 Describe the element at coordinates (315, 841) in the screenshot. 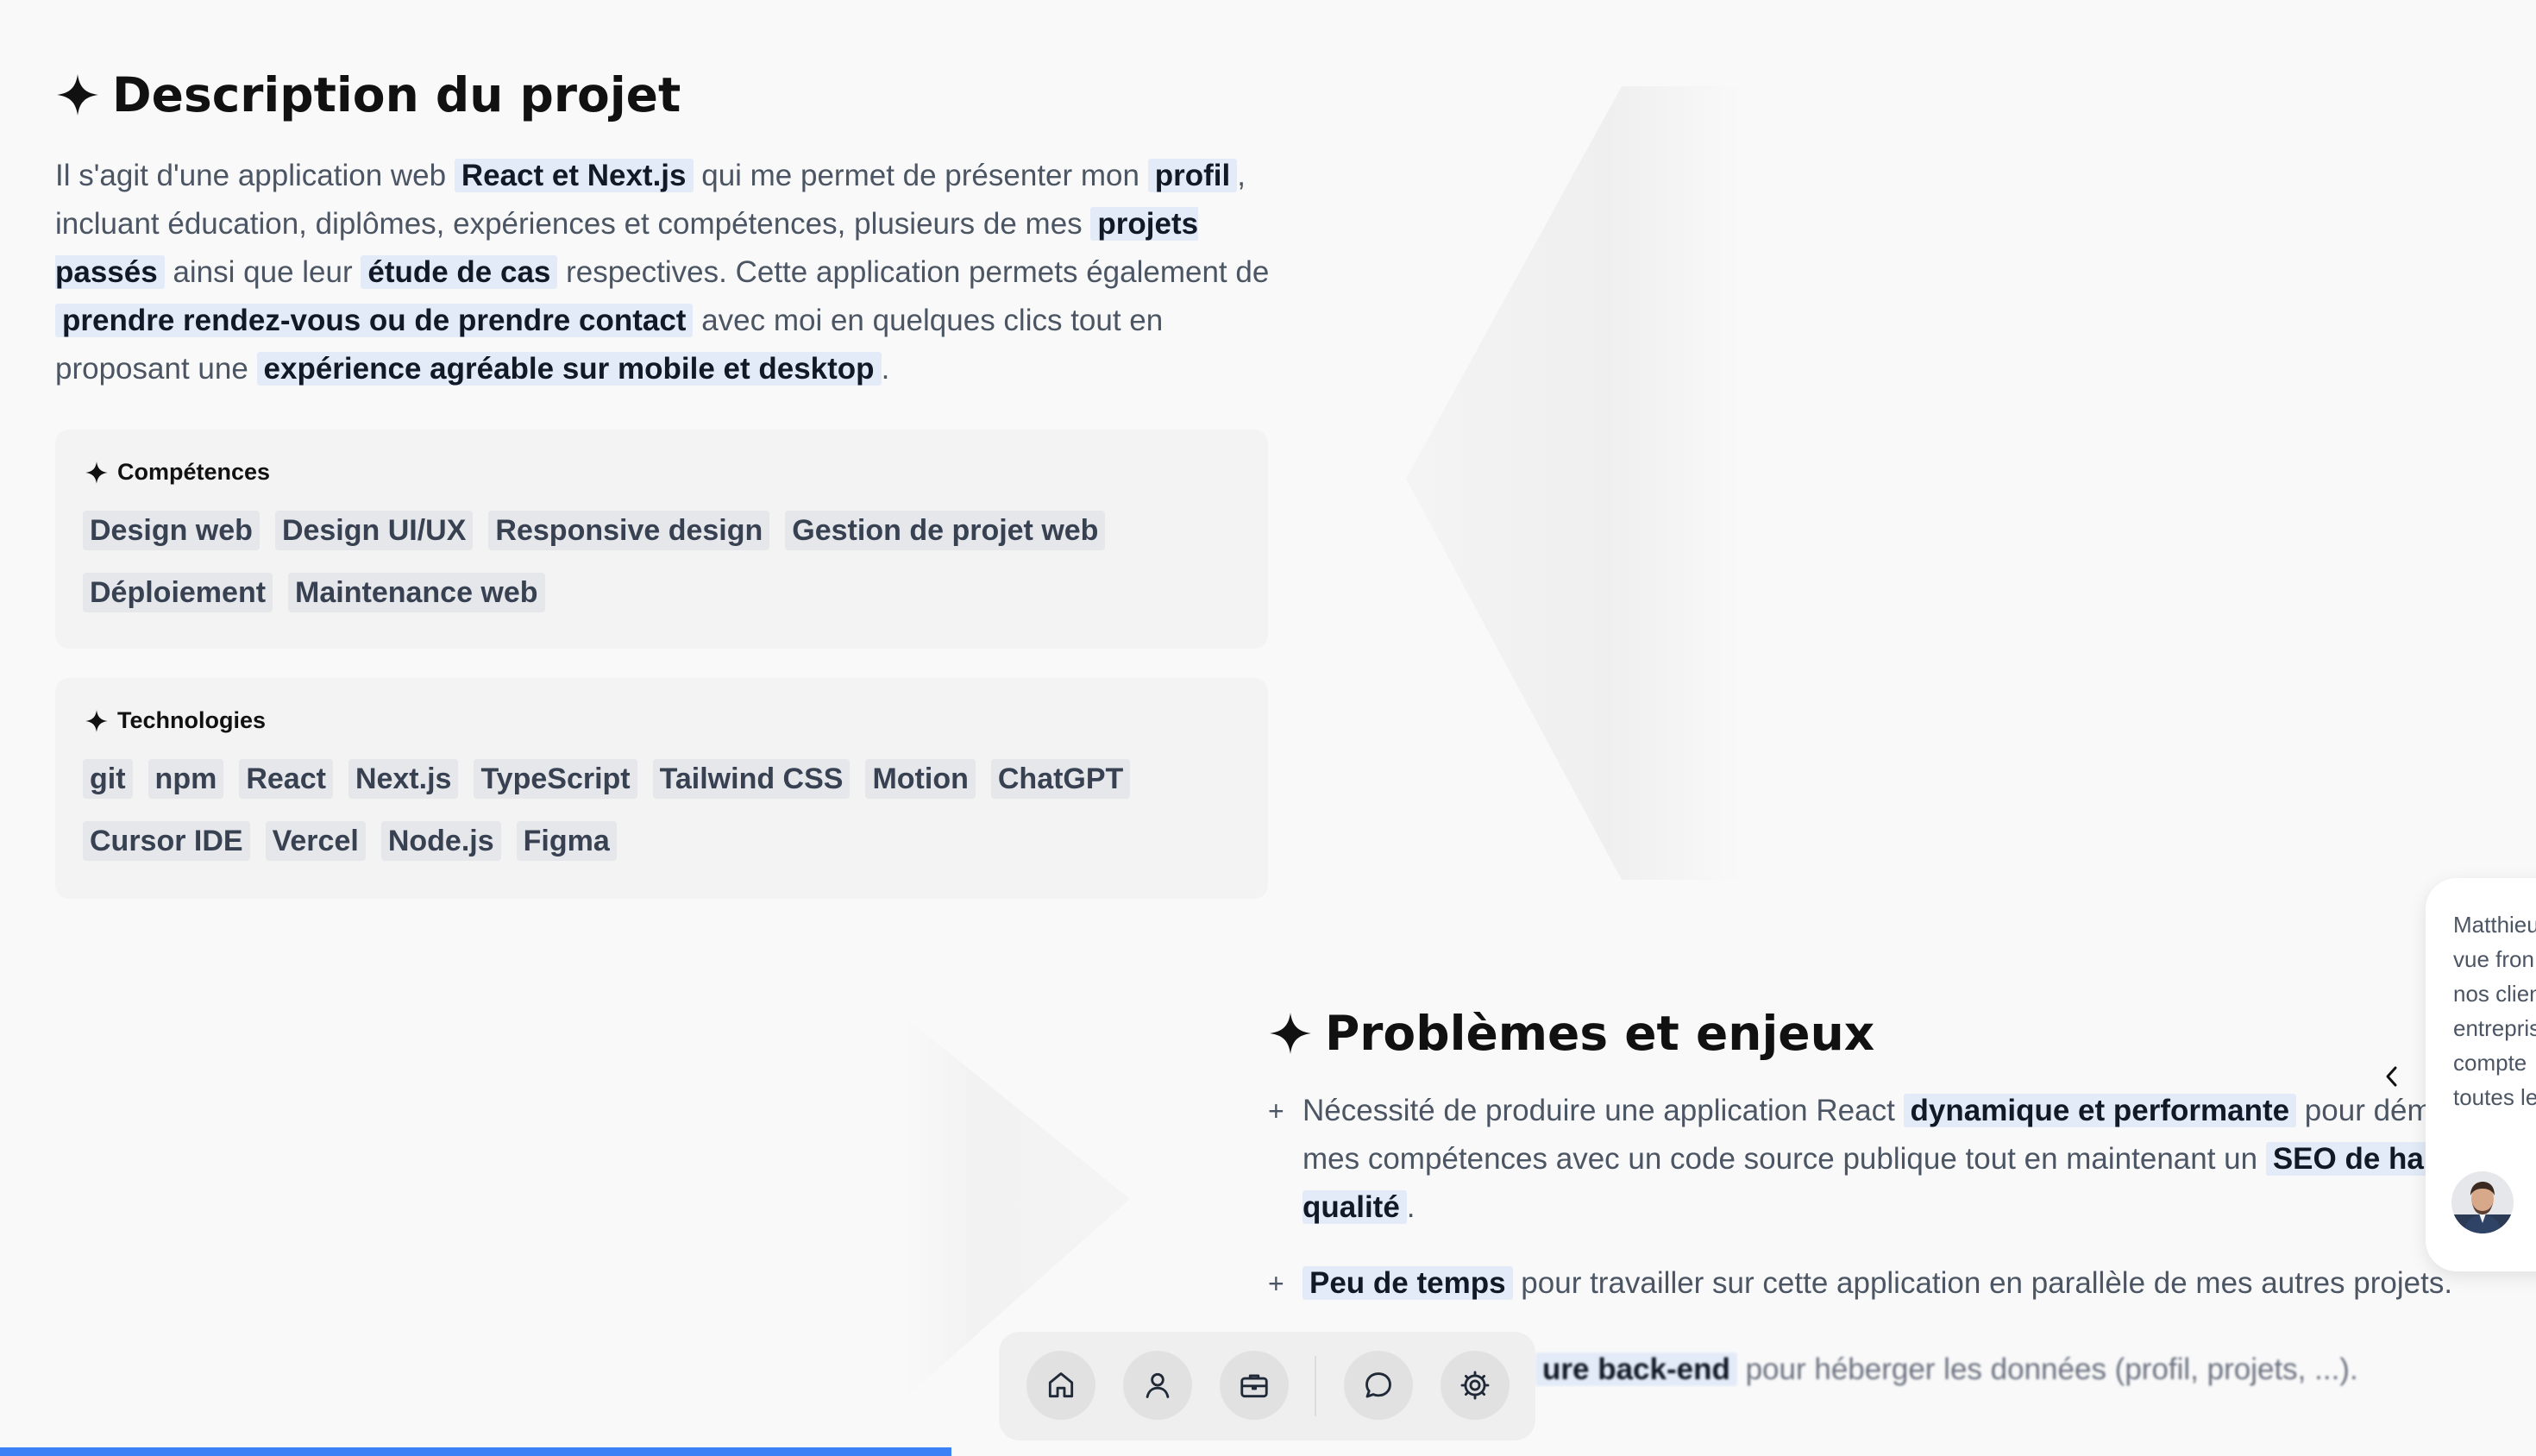

I see `tech-chip: Vercel` at that location.